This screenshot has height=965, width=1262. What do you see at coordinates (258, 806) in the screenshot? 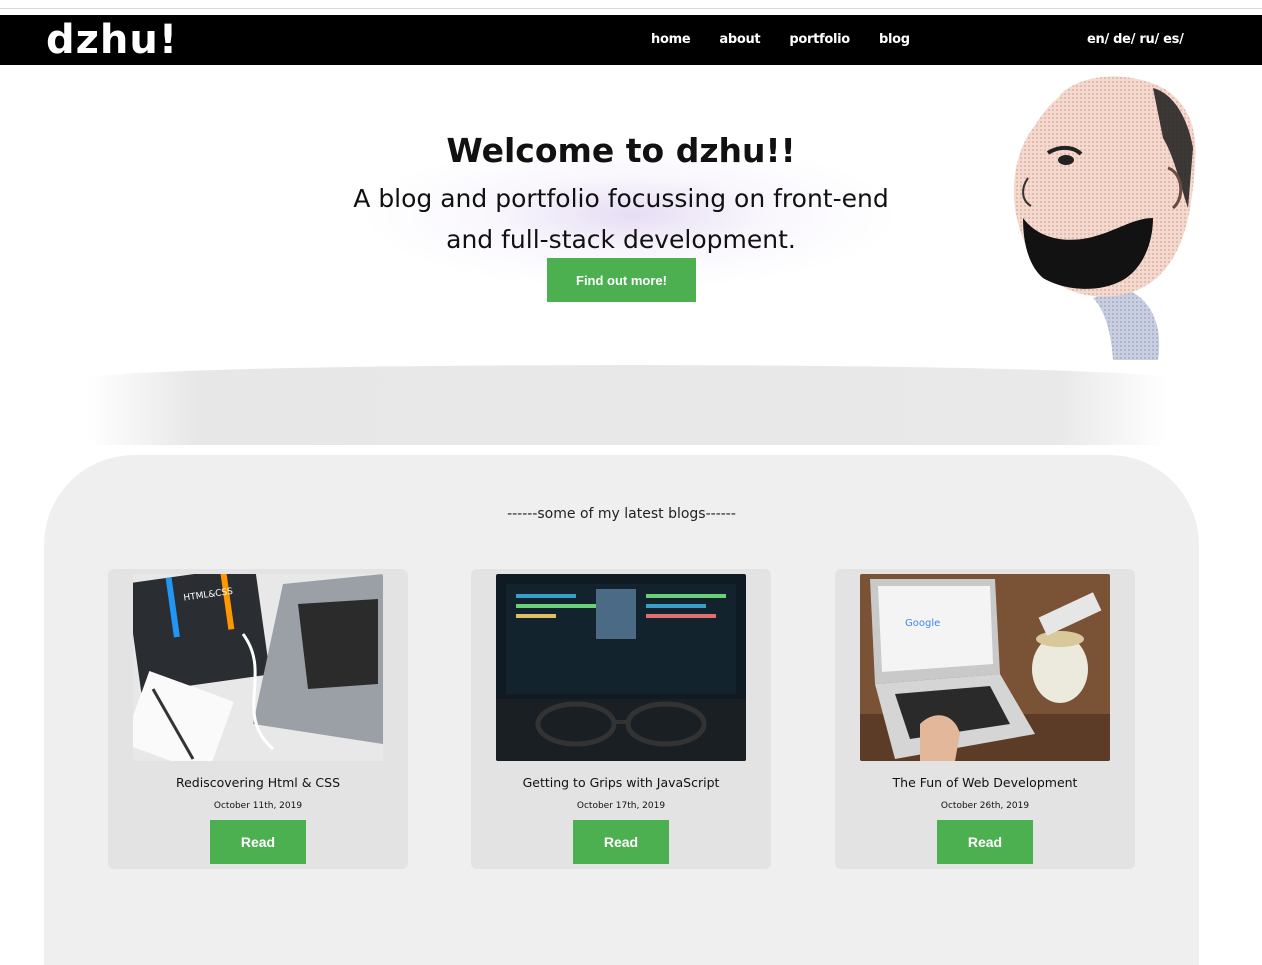
I see `blog-date: October 11th, 2019` at bounding box center [258, 806].